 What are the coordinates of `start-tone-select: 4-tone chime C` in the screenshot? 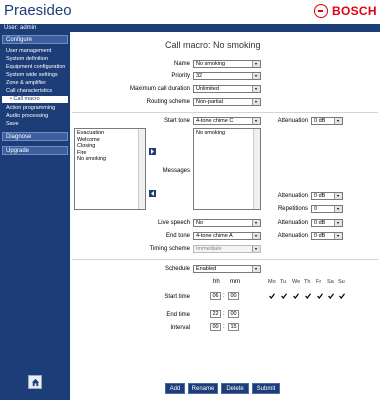 It's located at (227, 121).